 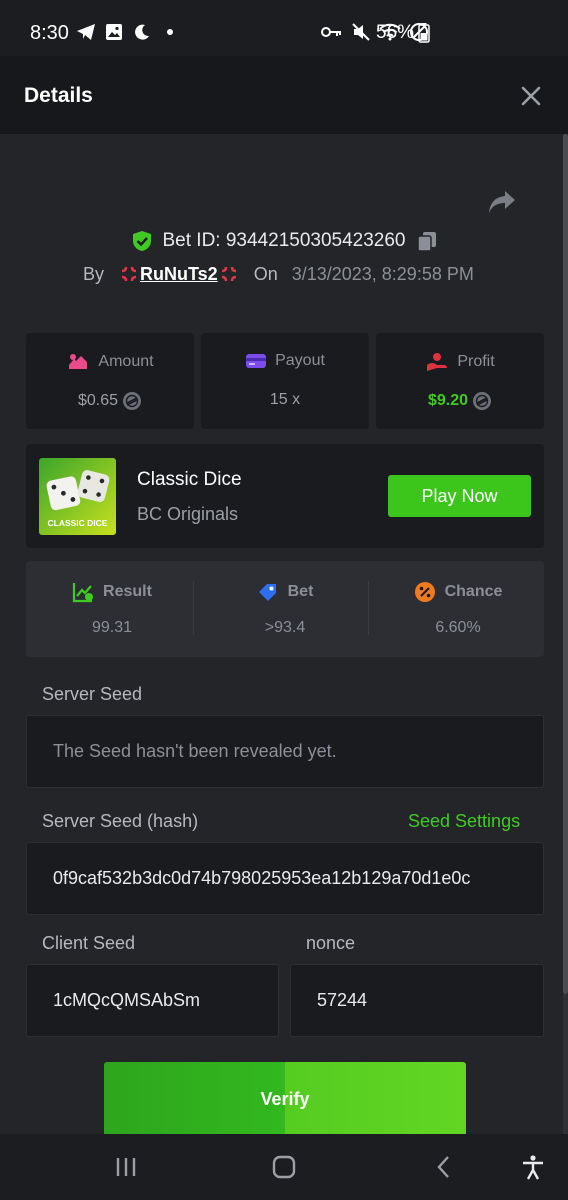 I want to click on chance-value: 6.60%, so click(x=458, y=627).